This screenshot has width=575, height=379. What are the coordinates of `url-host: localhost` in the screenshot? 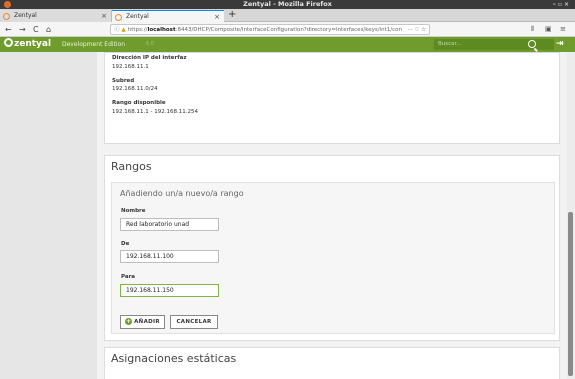 It's located at (161, 30).